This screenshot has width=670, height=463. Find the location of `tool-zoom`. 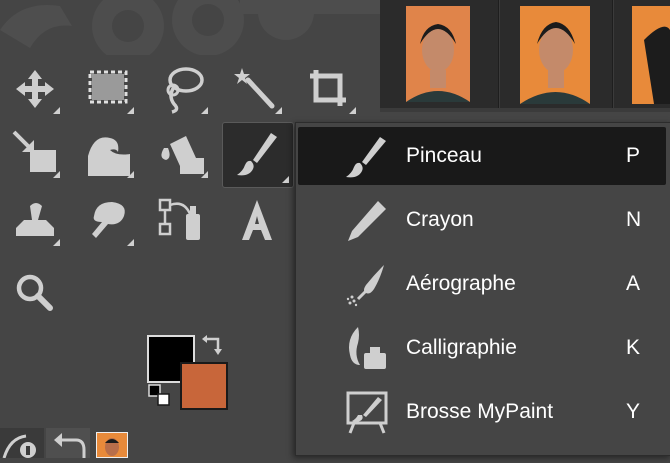

tool-zoom is located at coordinates (35, 291).